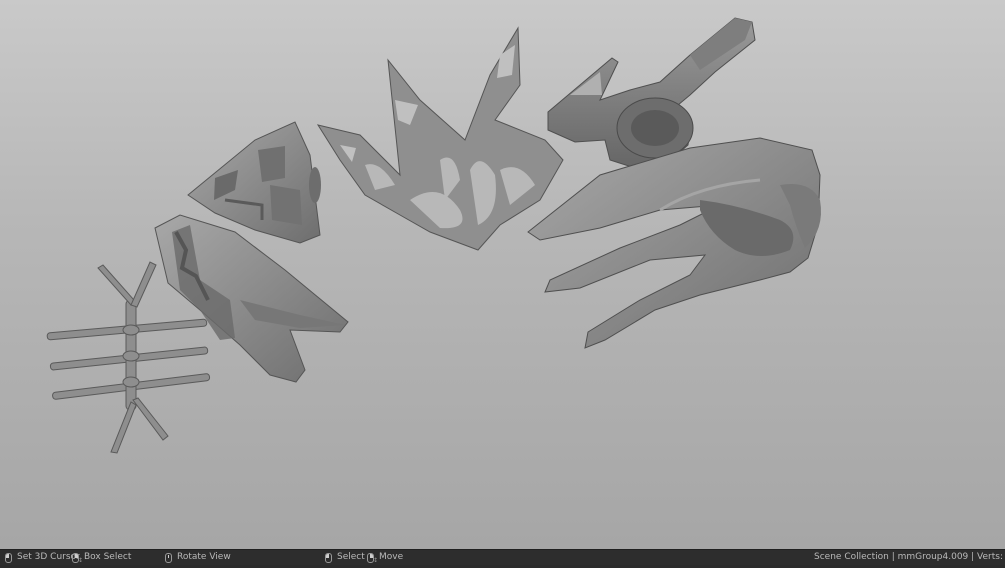  I want to click on mesh-blade-piece, so click(251, 298).